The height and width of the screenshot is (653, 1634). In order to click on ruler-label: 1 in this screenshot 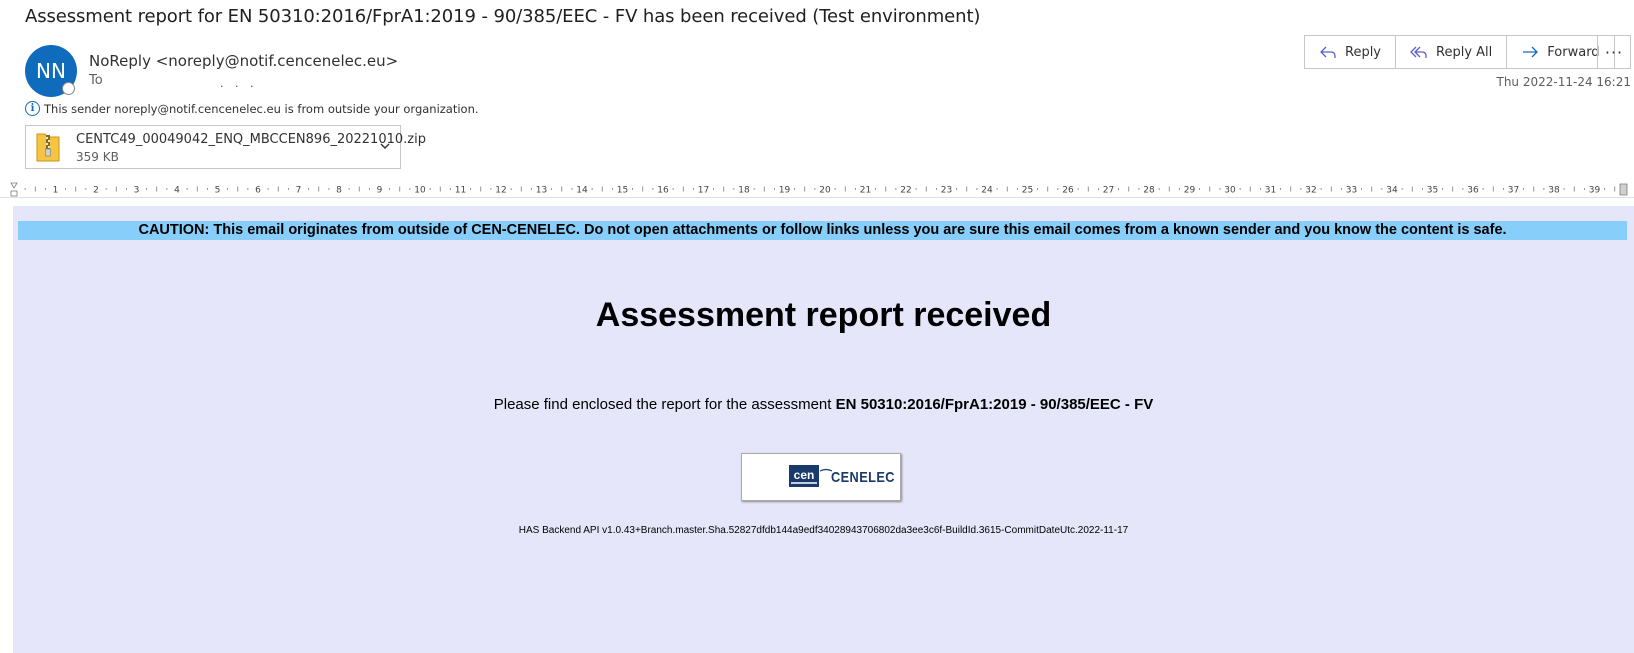, I will do `click(56, 191)`.